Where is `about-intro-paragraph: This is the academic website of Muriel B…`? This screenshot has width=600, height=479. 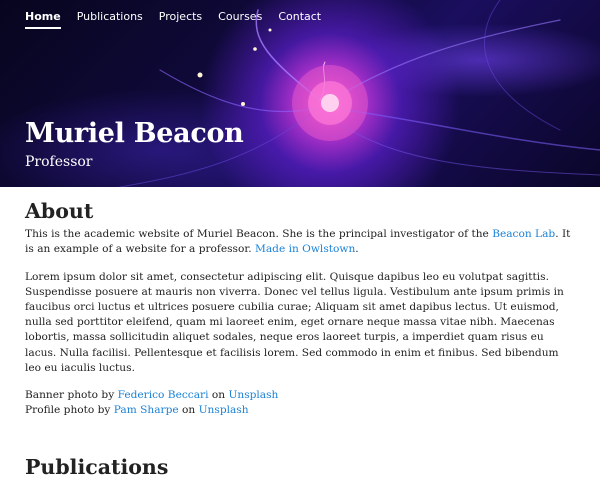 about-intro-paragraph: This is the academic website of Muriel B… is located at coordinates (300, 242).